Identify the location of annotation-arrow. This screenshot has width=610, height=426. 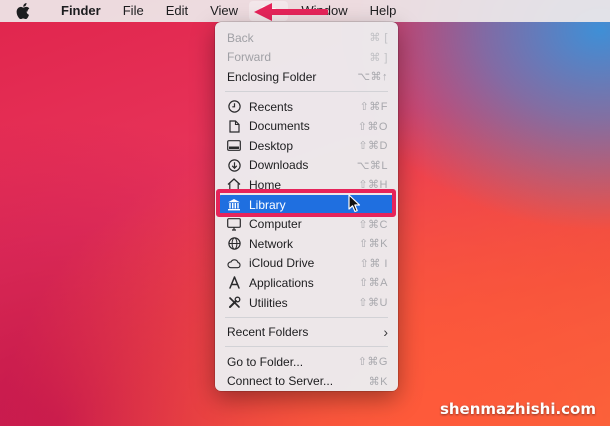
(291, 12).